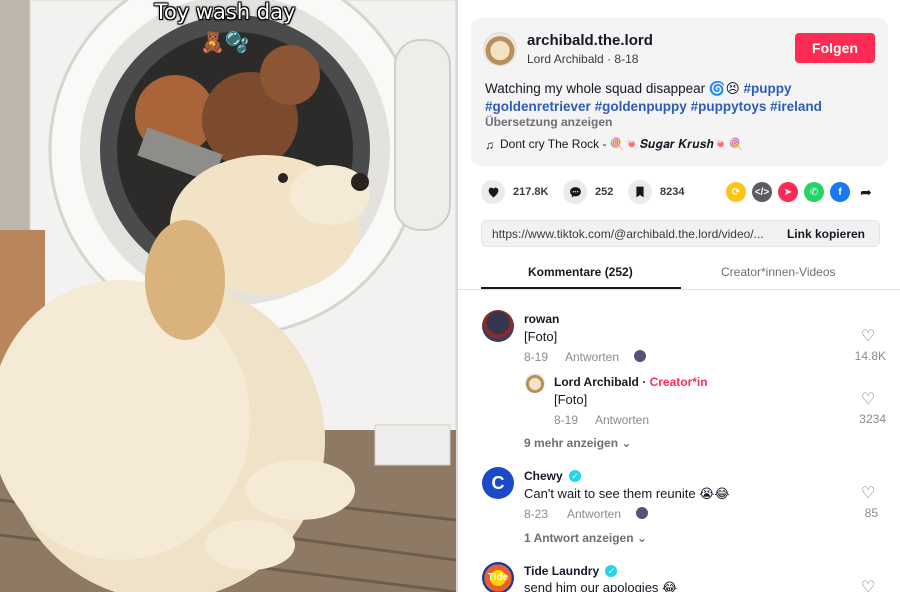 The height and width of the screenshot is (592, 900). Describe the element at coordinates (835, 48) in the screenshot. I see `follow-button: Folgen` at that location.